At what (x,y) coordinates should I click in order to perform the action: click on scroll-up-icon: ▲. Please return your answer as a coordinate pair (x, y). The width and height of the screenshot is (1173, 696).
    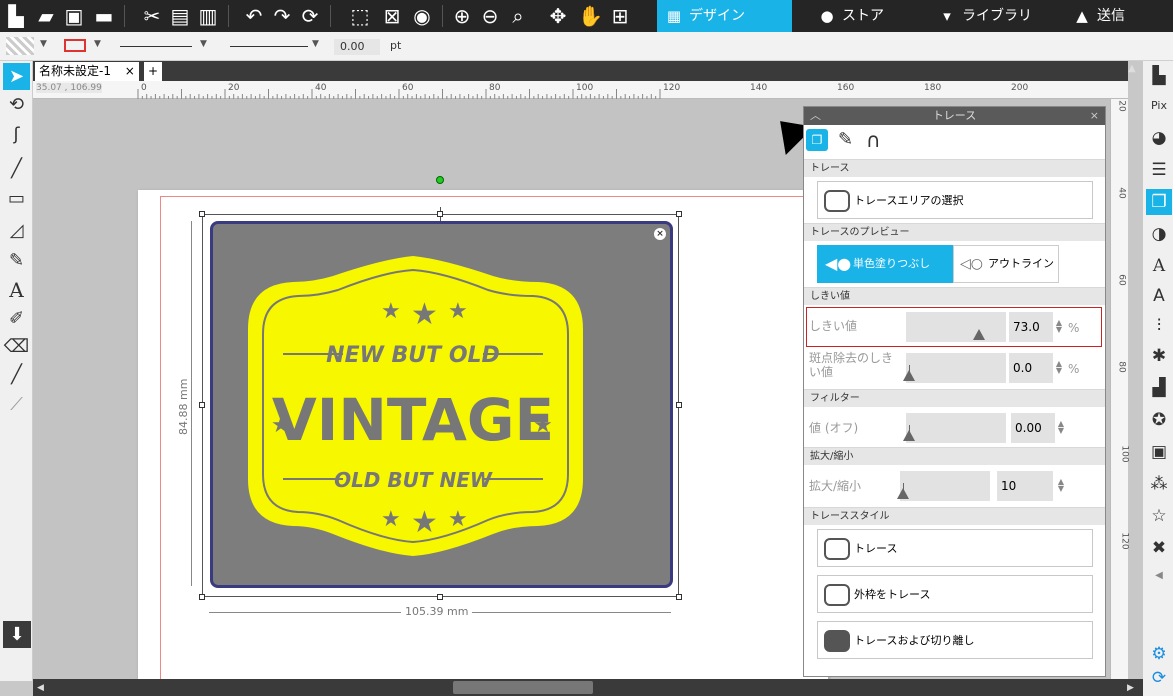
    Looking at the image, I should click on (1132, 68).